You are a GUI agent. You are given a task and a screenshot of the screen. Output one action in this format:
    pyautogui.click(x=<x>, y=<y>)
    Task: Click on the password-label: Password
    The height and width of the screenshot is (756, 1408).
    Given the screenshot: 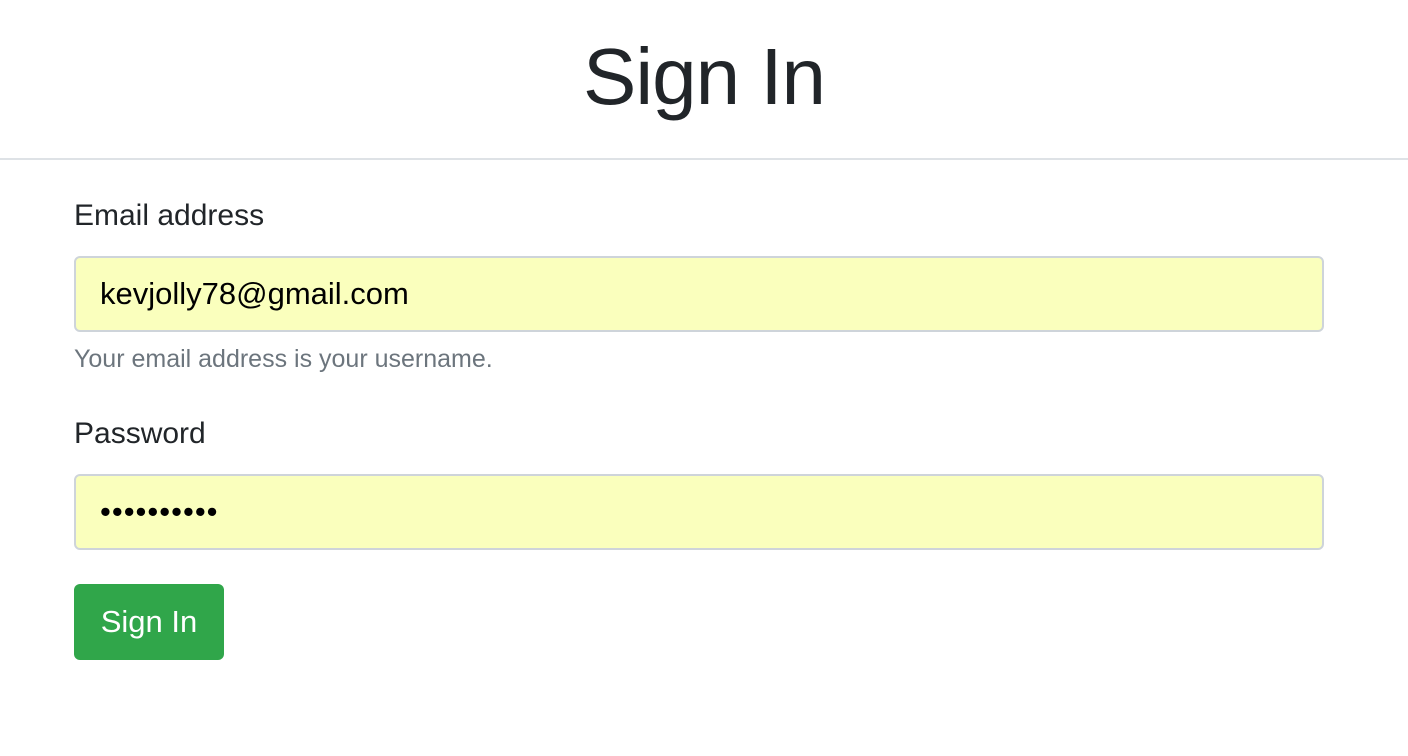 What is the action you would take?
    pyautogui.click(x=140, y=433)
    